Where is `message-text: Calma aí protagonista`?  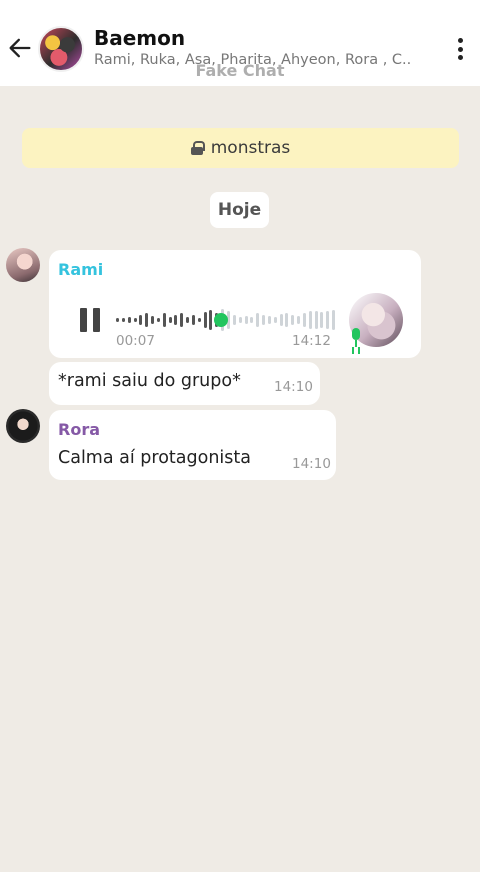
message-text: Calma aí protagonista is located at coordinates (154, 458).